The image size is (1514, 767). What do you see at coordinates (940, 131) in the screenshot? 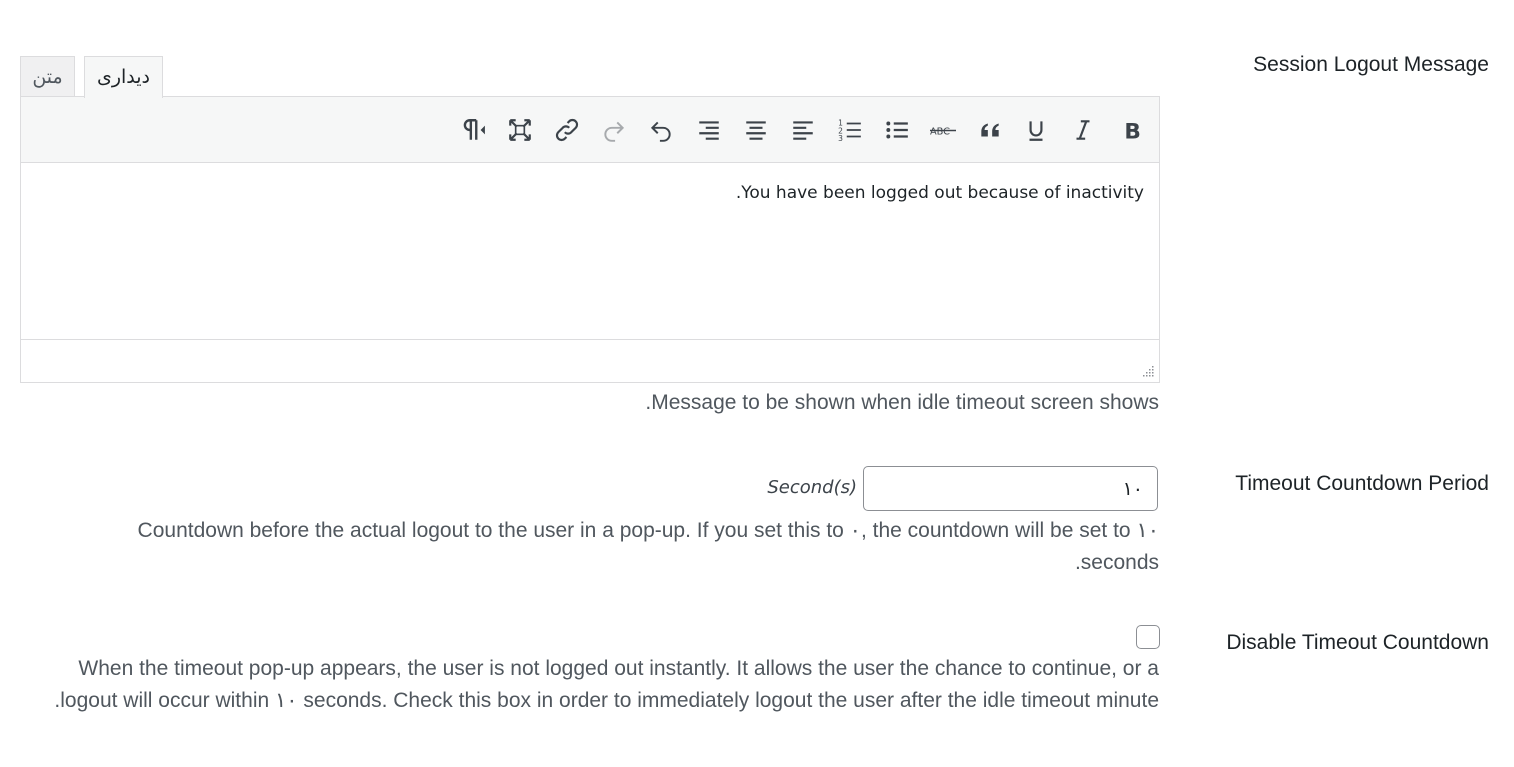
I see `svg-text: ABC` at bounding box center [940, 131].